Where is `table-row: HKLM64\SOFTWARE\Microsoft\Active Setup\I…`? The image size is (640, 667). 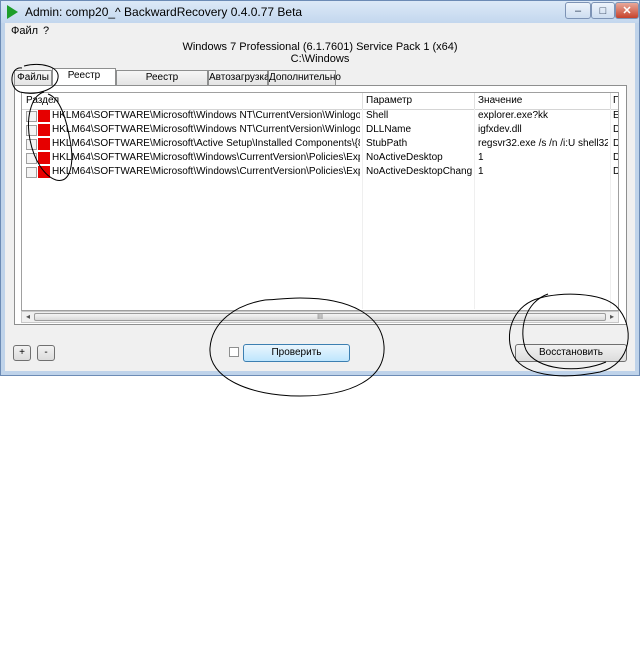
table-row: HKLM64\SOFTWARE\Microsoft\Active Setup\I… is located at coordinates (320, 144).